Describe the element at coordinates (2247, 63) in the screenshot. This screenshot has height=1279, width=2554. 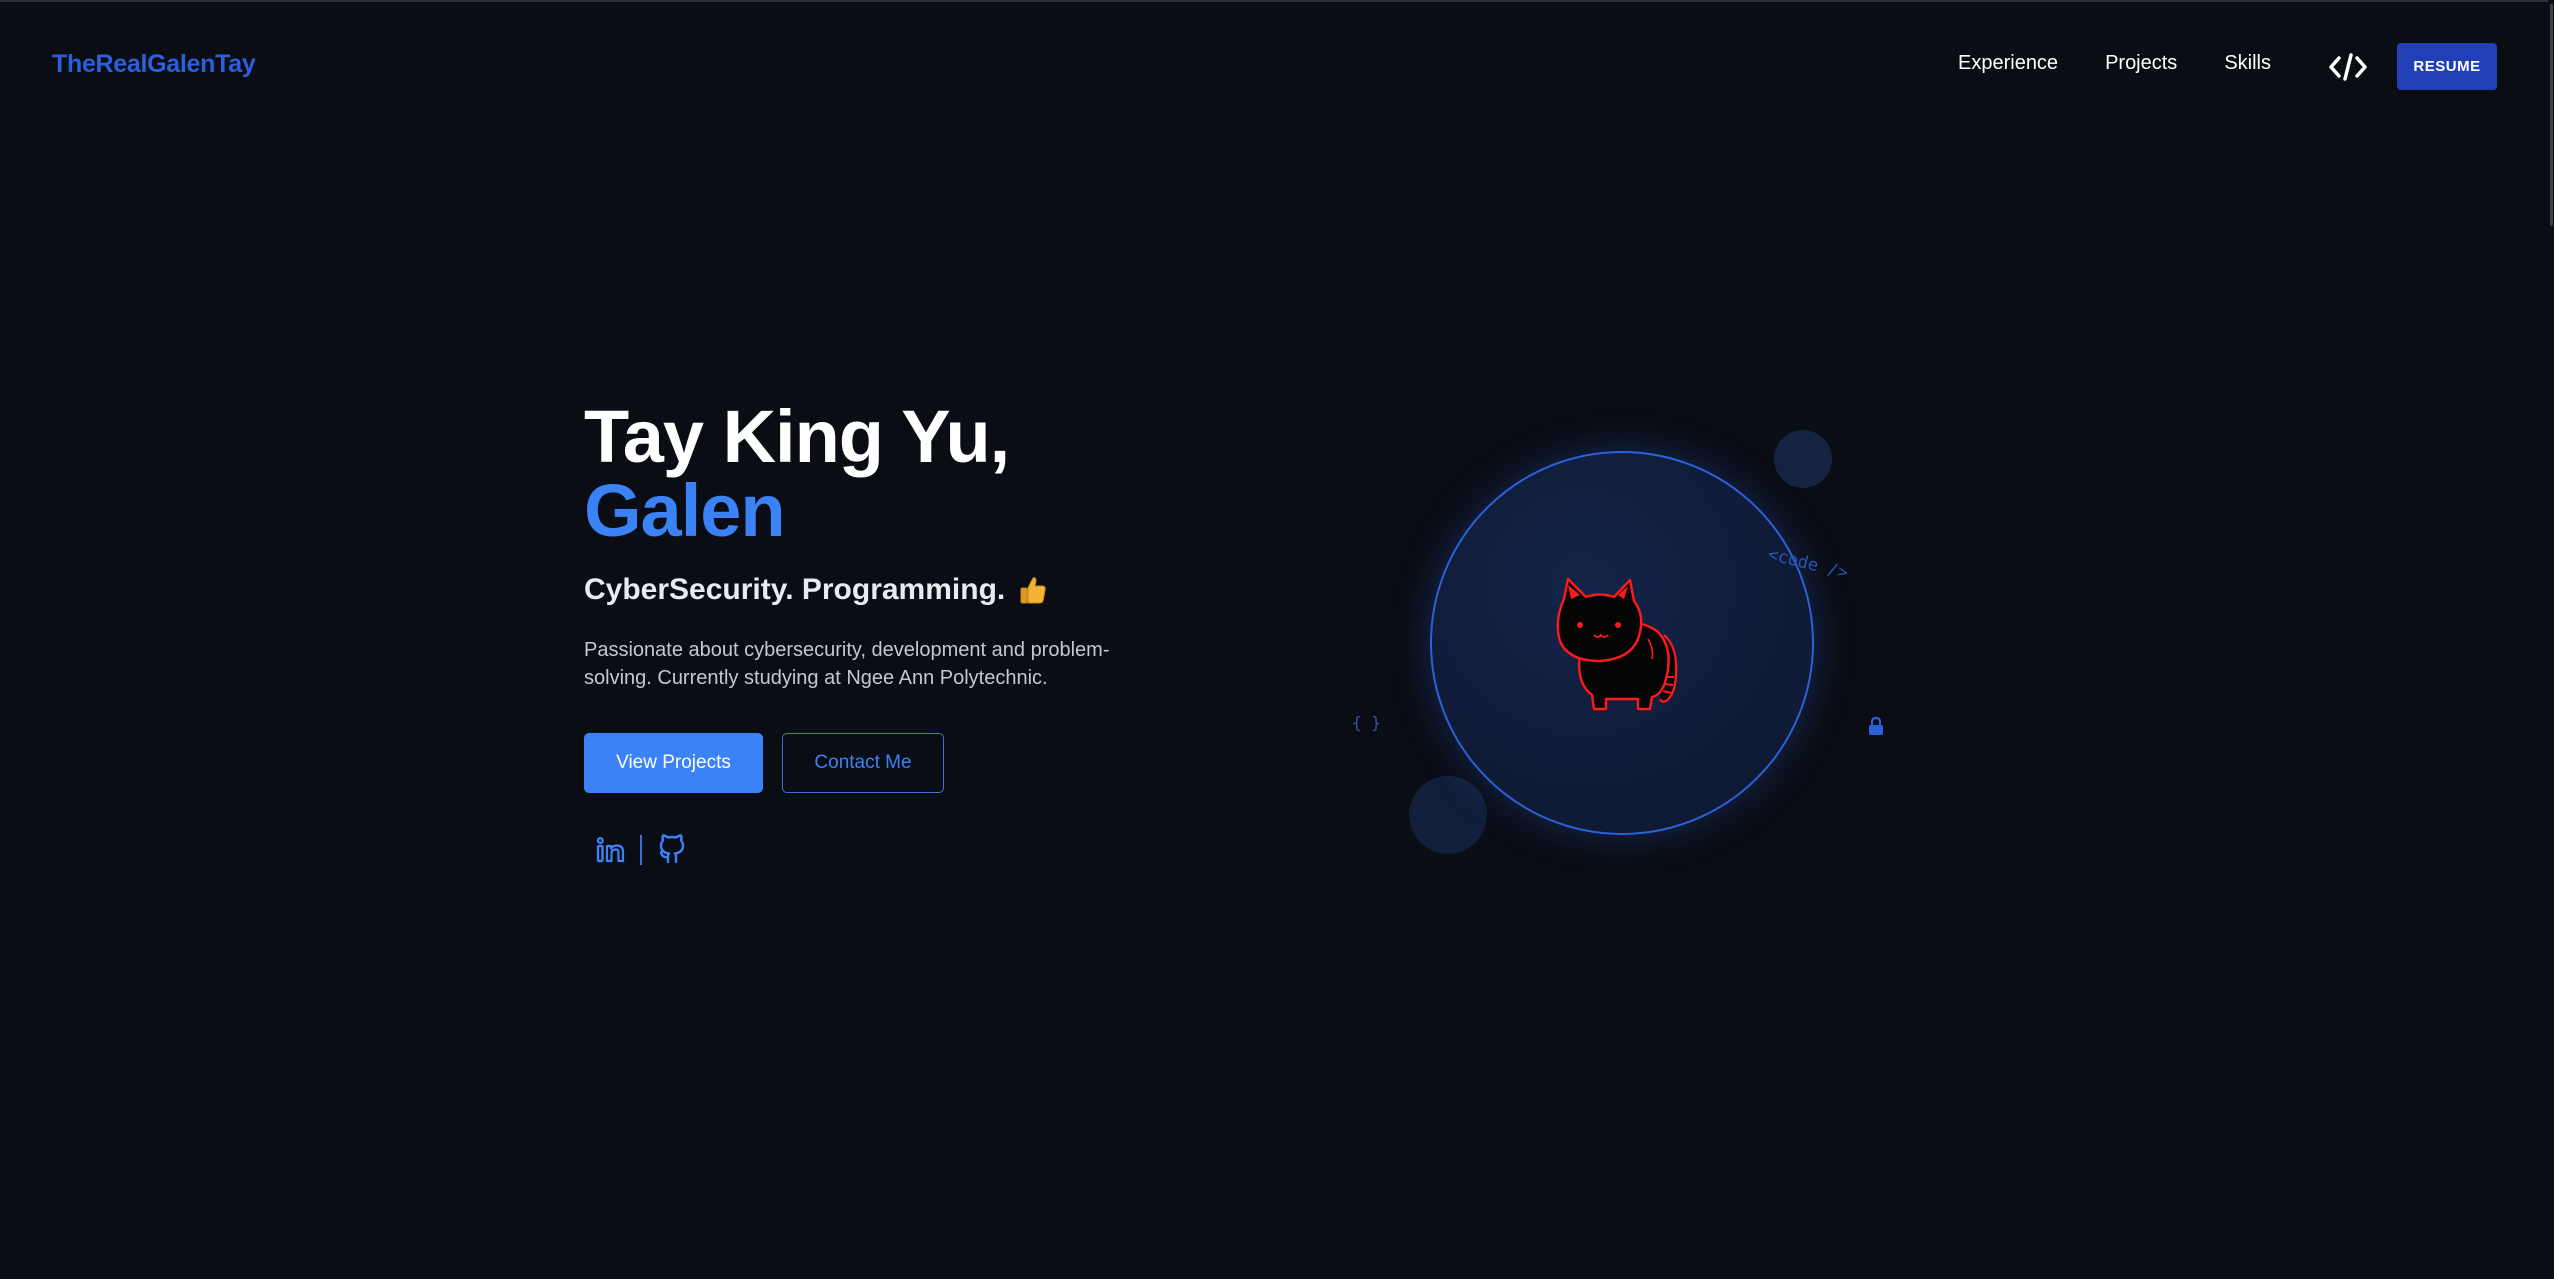
I see `nav-link-skills: Skills` at that location.